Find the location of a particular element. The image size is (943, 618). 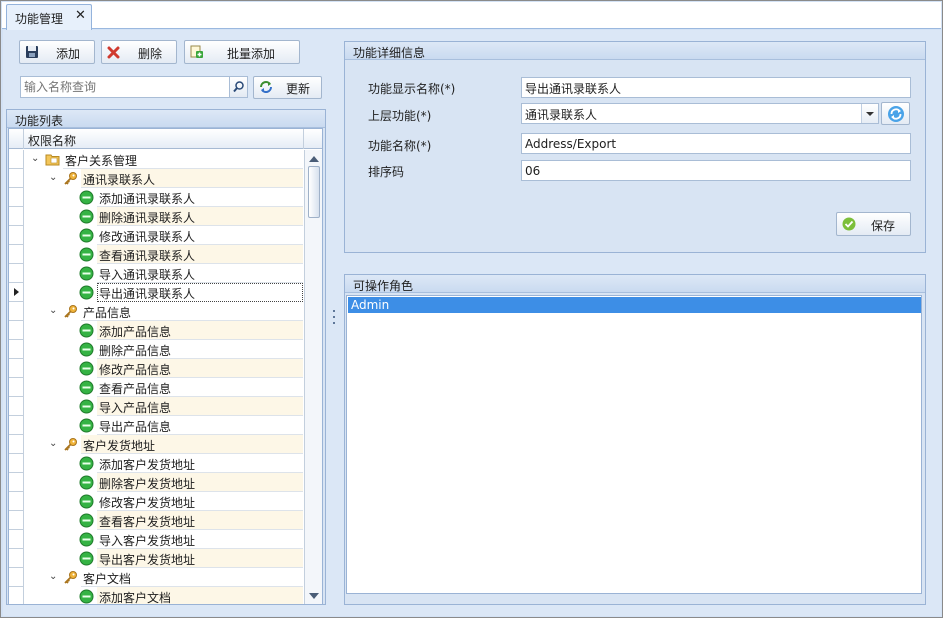

tree-row: 修改客户发货地址 is located at coordinates (156, 501).